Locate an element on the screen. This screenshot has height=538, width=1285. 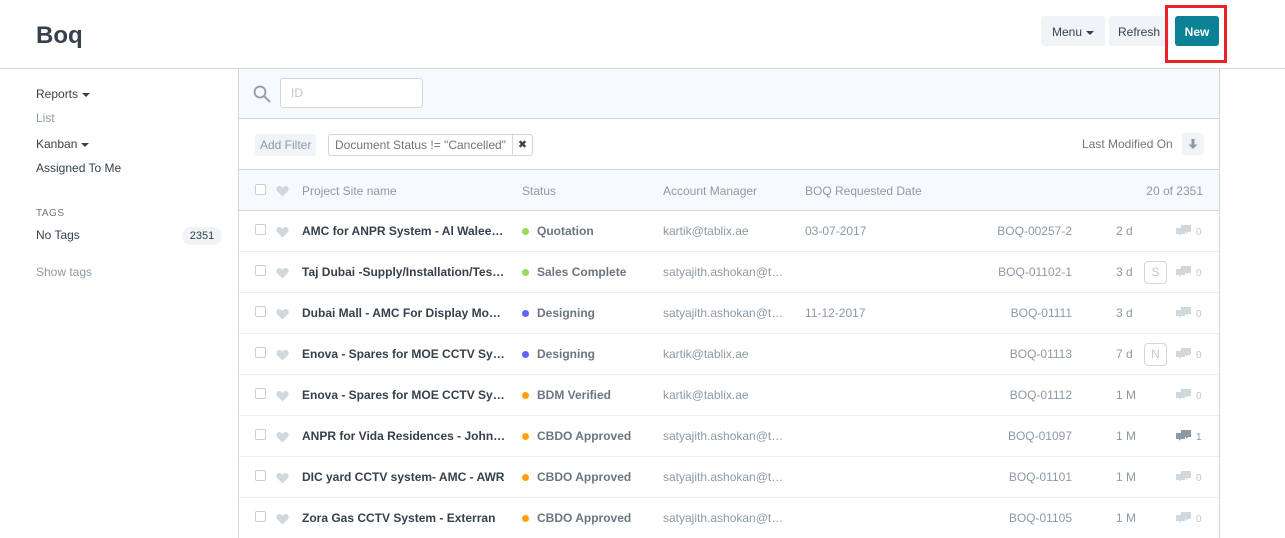
filter-pill-label: Document Status != "Cancelled" is located at coordinates (421, 145).